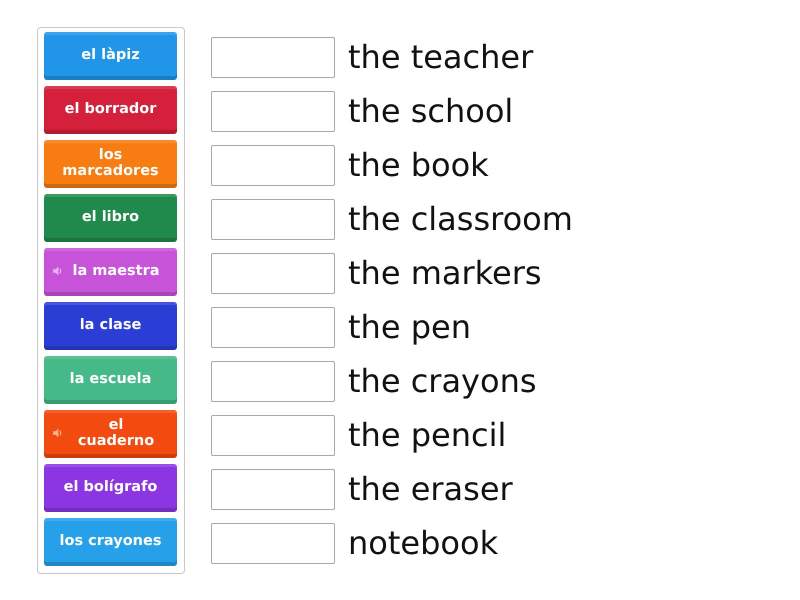 This screenshot has height=600, width=800. Describe the element at coordinates (418, 165) in the screenshot. I see `prompt-text: the book` at that location.